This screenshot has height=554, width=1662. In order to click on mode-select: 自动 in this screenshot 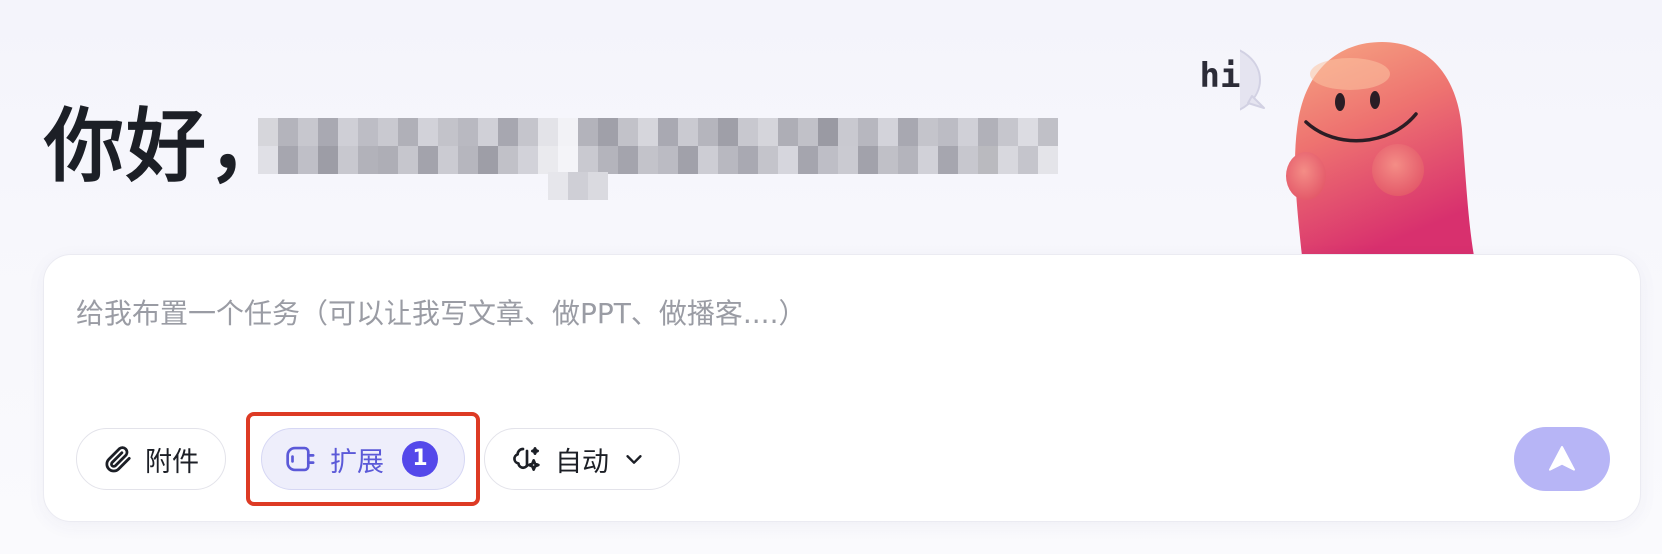, I will do `click(582, 459)`.